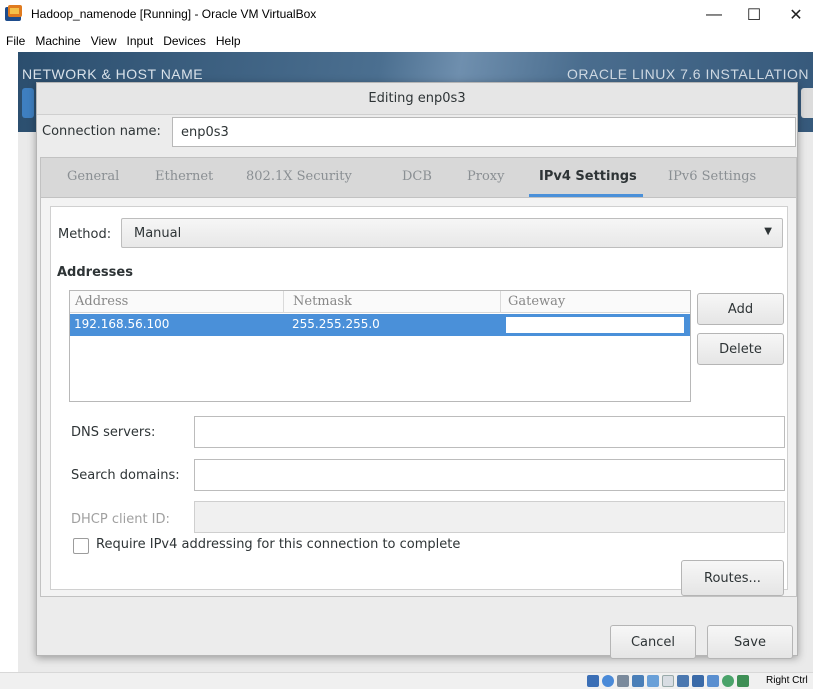 The height and width of the screenshot is (689, 813). What do you see at coordinates (93, 176) in the screenshot?
I see `tab-general: General` at bounding box center [93, 176].